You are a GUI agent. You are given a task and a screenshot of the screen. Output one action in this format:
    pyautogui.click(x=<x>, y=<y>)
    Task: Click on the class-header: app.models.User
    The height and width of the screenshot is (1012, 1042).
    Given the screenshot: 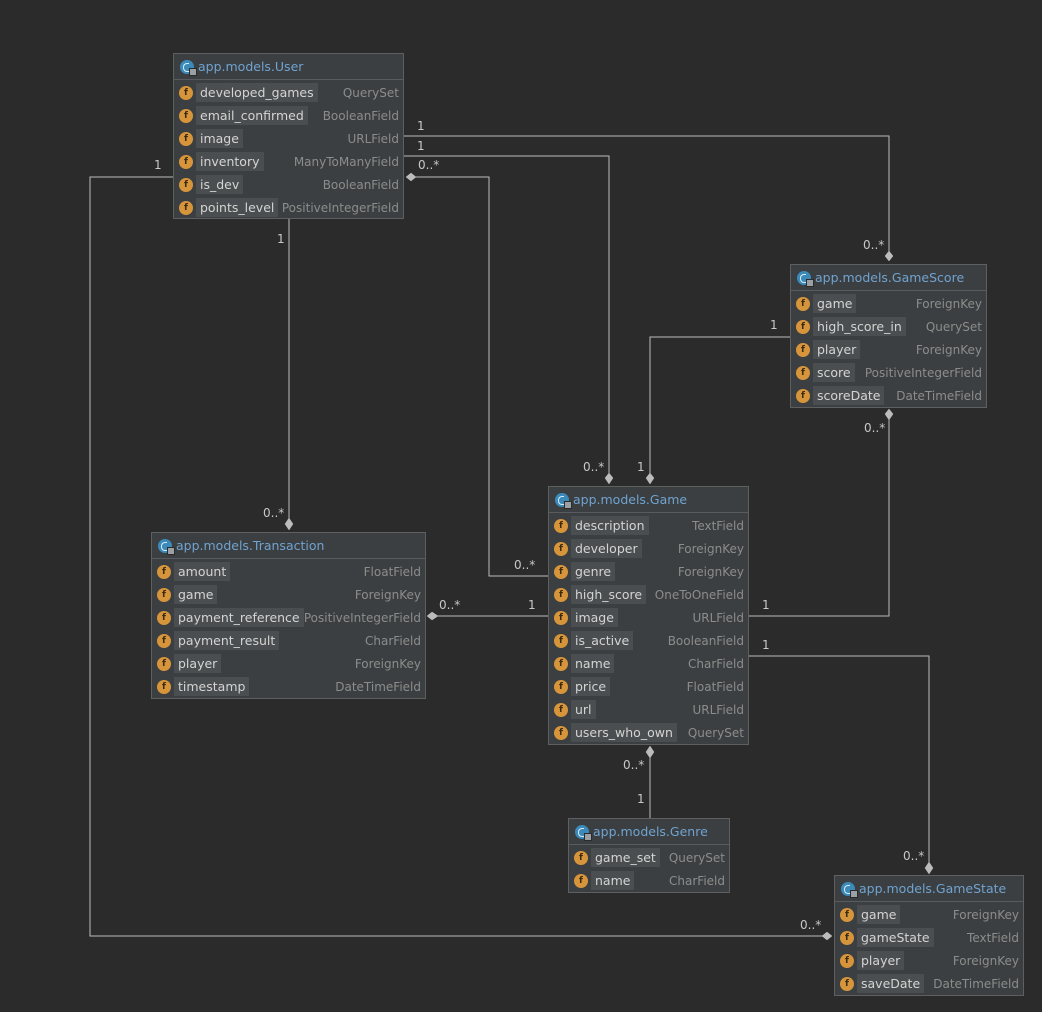 What is the action you would take?
    pyautogui.click(x=288, y=67)
    